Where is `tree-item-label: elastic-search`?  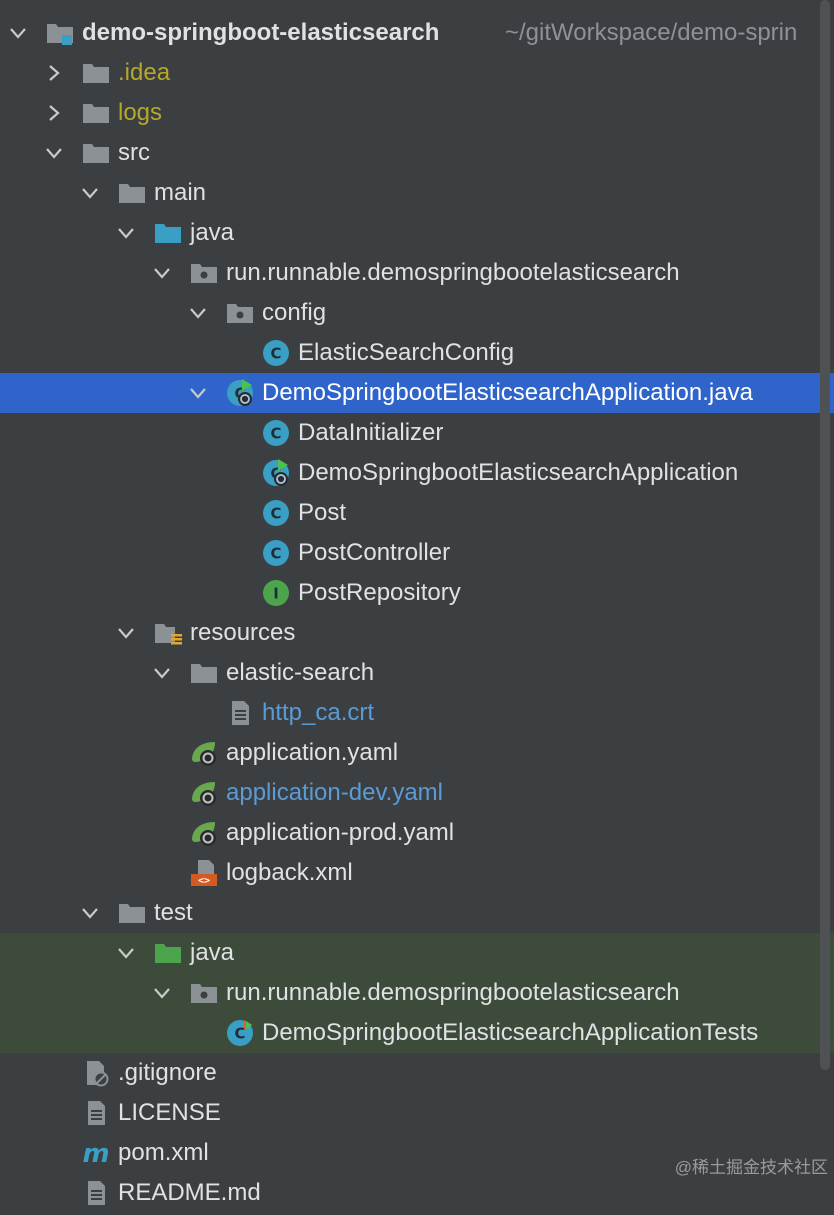
tree-item-label: elastic-search is located at coordinates (300, 672).